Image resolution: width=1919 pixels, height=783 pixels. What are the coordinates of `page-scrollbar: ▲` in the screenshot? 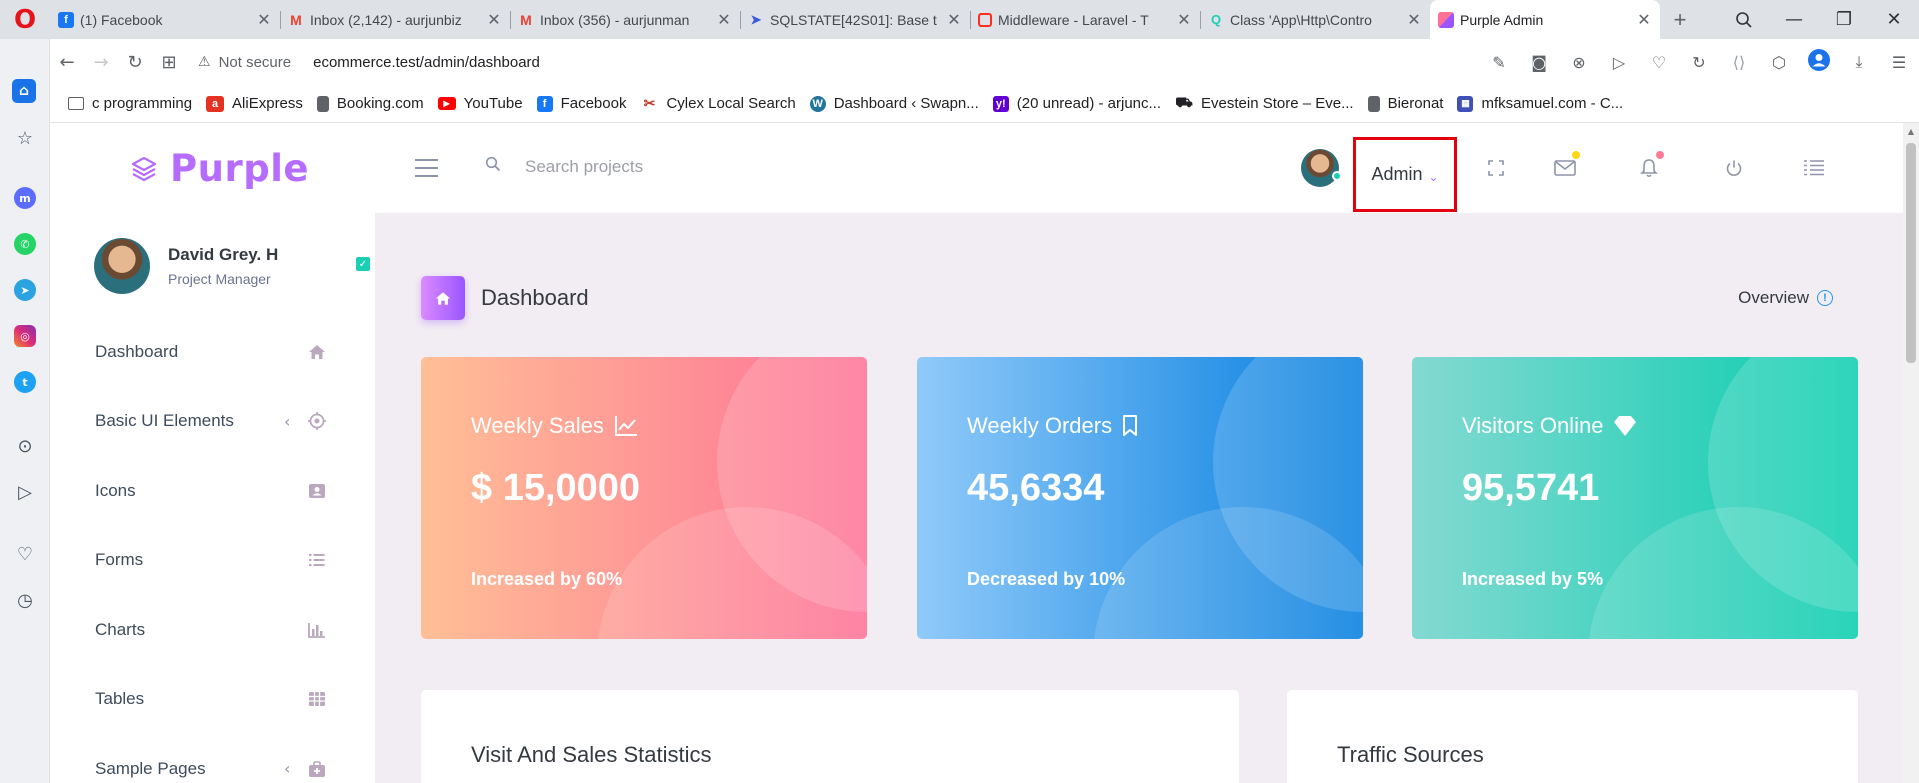 It's located at (1911, 453).